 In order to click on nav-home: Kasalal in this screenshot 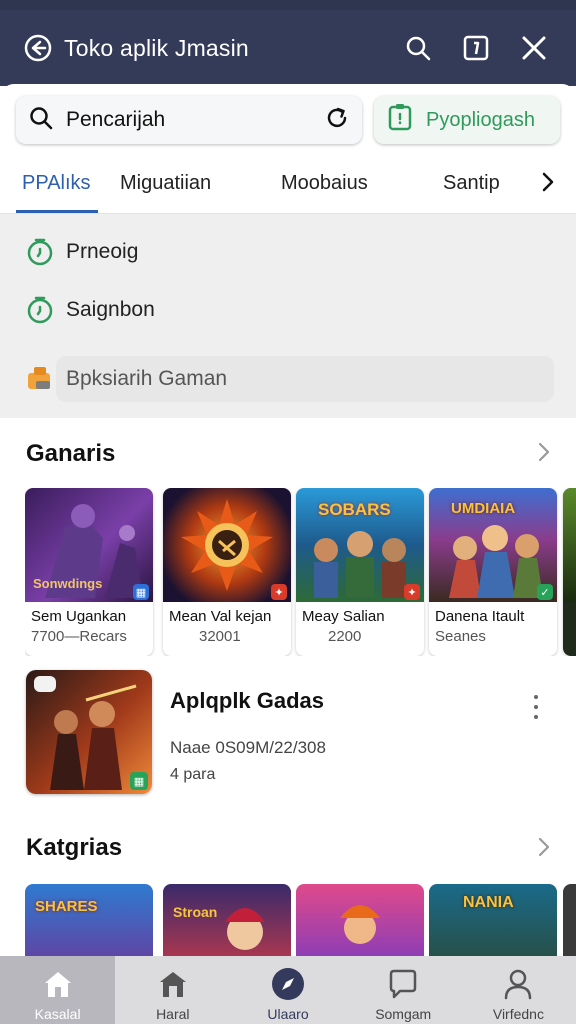, I will do `click(58, 990)`.